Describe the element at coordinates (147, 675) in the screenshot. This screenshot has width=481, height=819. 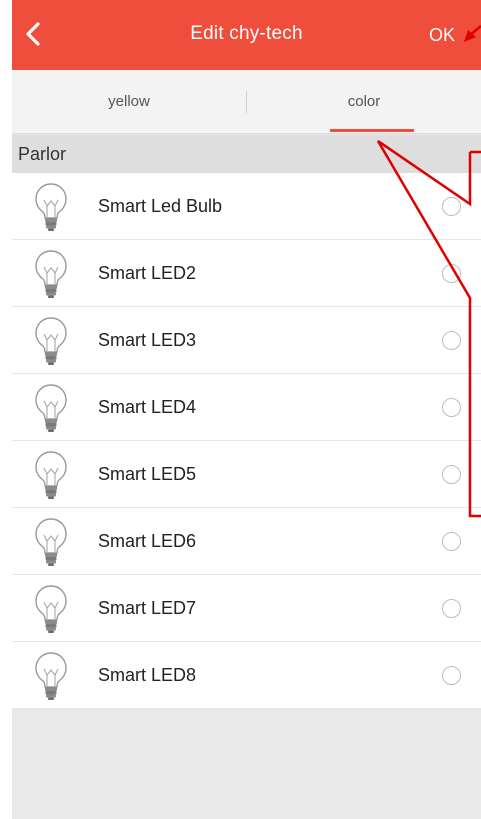
I see `device-name: Smart LED8` at that location.